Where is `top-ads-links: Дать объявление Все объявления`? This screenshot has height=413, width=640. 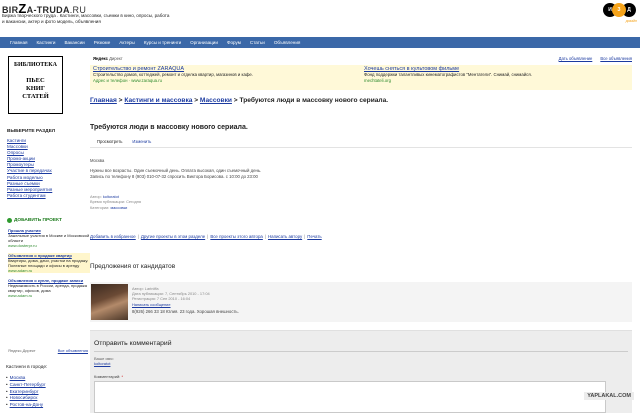 top-ads-links: Дать объявление Все объявления is located at coordinates (595, 58).